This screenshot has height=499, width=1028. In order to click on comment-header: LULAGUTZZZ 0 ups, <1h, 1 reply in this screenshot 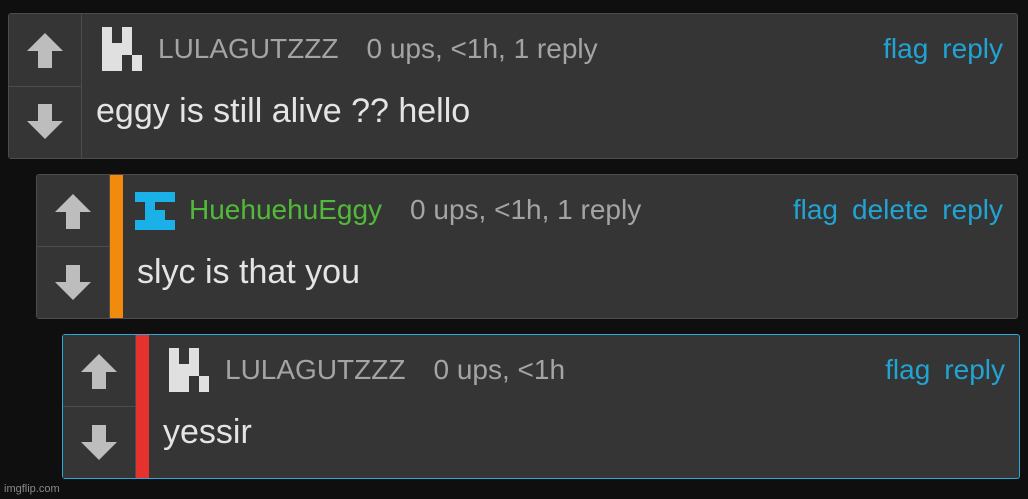, I will do `click(549, 49)`.